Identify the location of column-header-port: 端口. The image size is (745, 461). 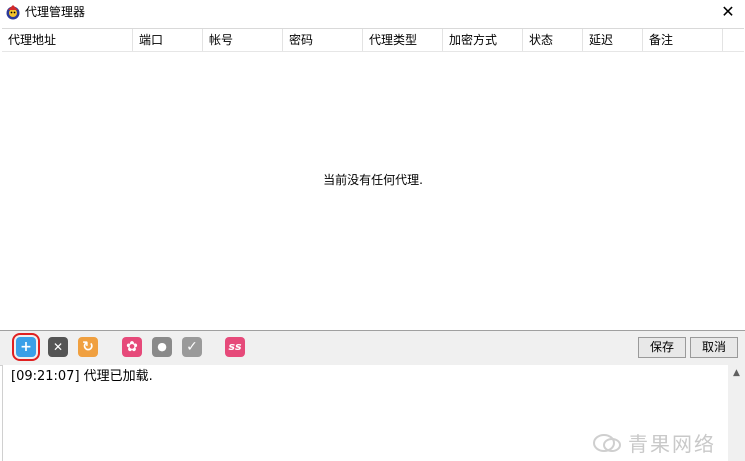
(168, 40).